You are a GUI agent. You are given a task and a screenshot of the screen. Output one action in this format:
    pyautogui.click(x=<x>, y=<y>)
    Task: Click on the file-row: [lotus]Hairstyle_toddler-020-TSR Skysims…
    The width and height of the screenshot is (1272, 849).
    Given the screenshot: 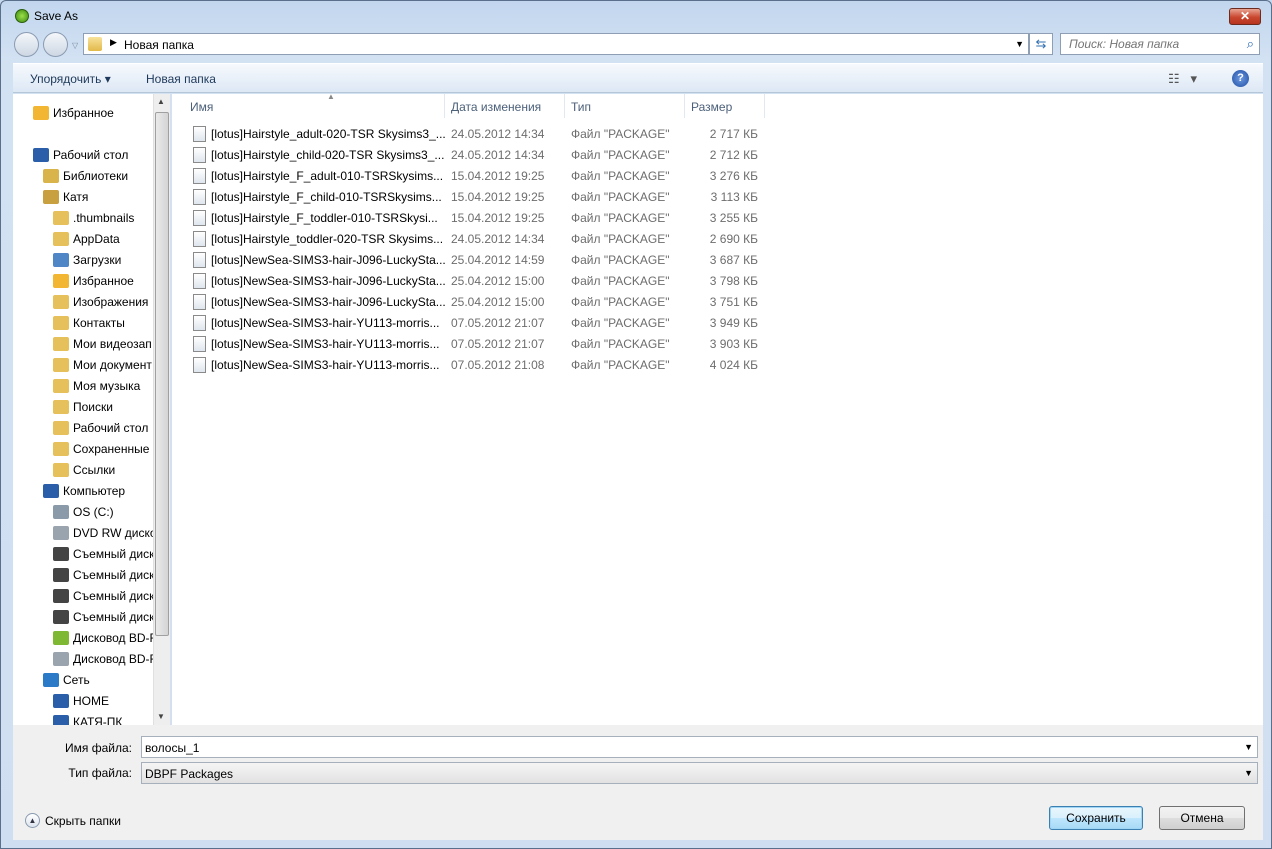 What is the action you would take?
    pyautogui.click(x=480, y=239)
    